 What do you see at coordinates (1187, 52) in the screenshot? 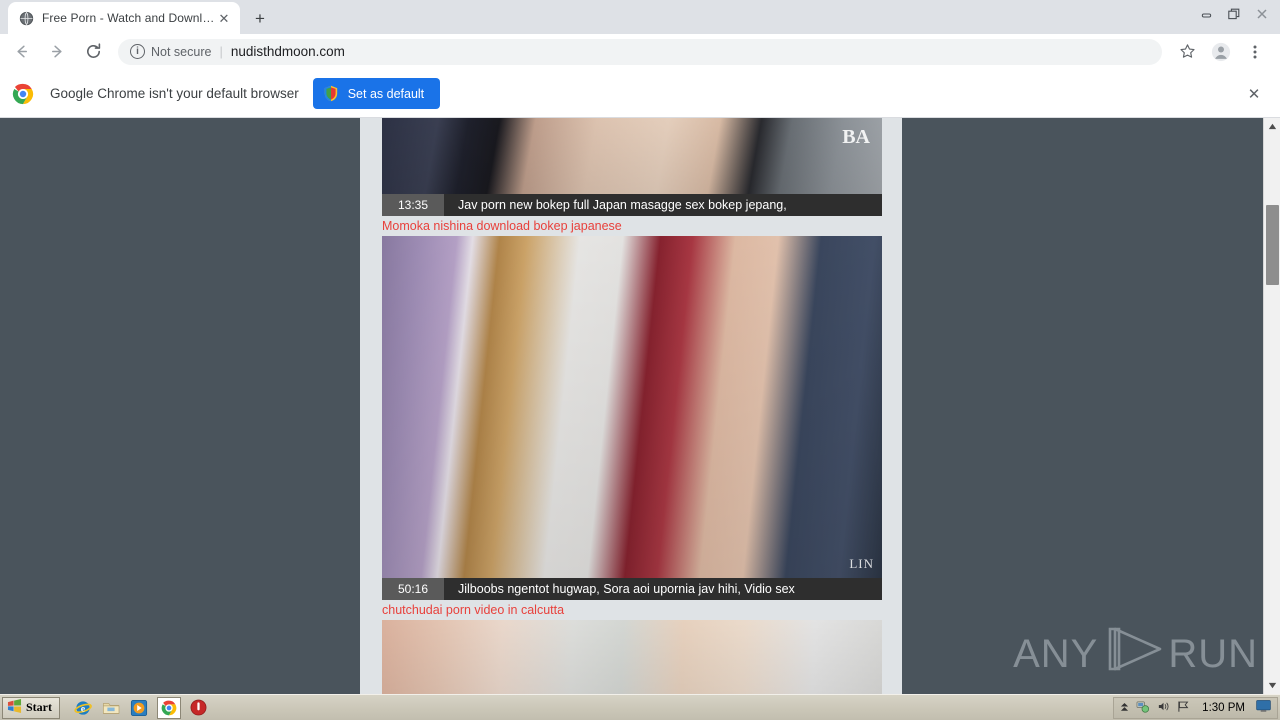
I see `bookmark-star-icon` at bounding box center [1187, 52].